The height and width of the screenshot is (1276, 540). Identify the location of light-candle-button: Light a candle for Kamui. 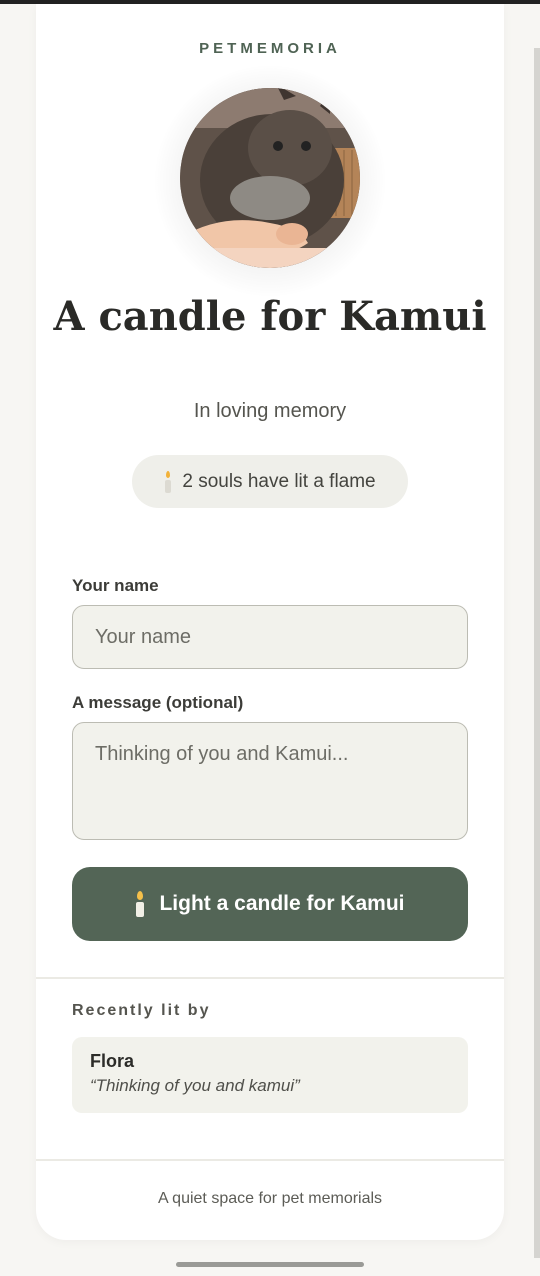
(270, 904).